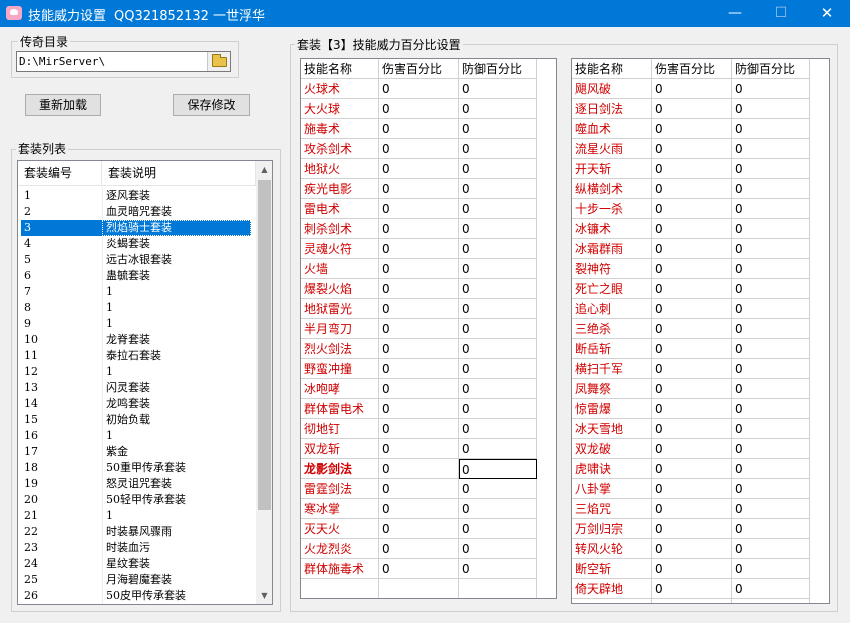 The height and width of the screenshot is (623, 850). Describe the element at coordinates (179, 173) in the screenshot. I see `header-suit-desc: 套装说明` at that location.